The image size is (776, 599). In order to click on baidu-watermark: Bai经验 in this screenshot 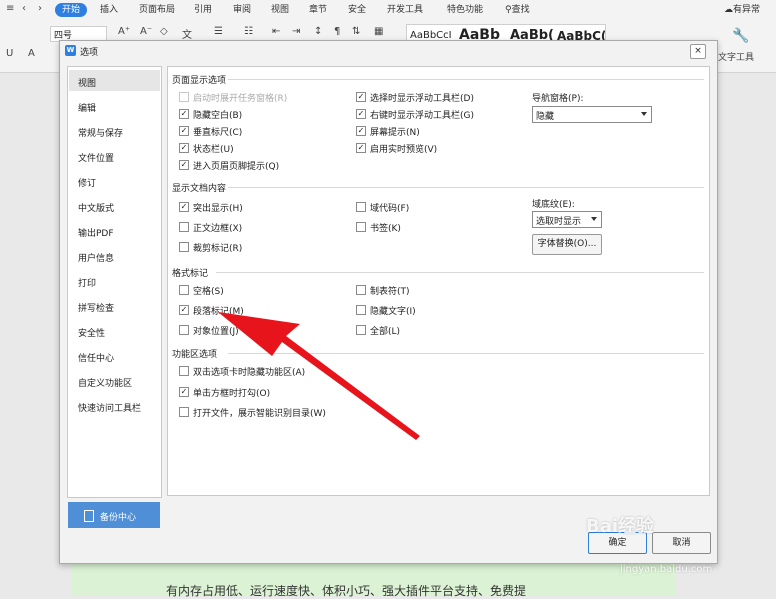, I will do `click(620, 526)`.